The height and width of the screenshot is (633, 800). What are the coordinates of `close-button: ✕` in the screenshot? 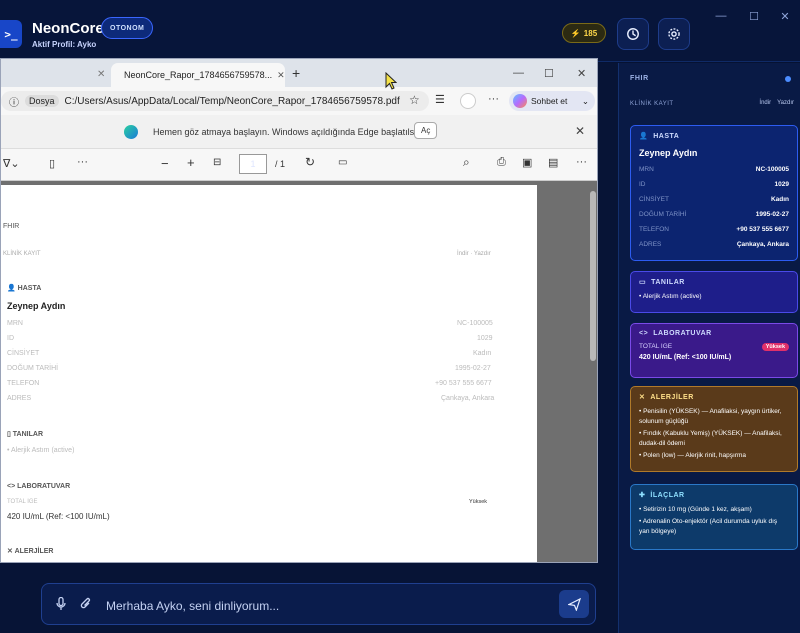 It's located at (785, 16).